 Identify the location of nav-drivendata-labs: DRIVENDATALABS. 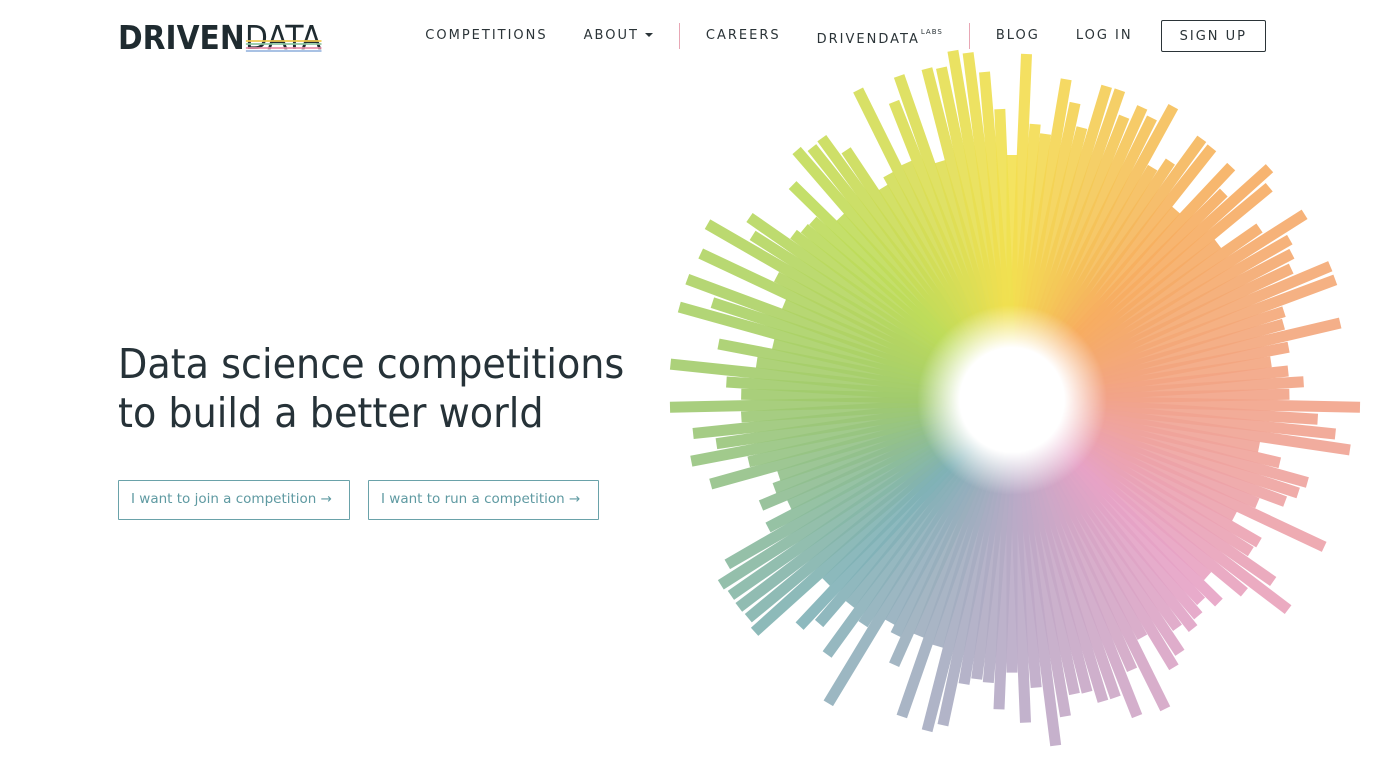
(880, 36).